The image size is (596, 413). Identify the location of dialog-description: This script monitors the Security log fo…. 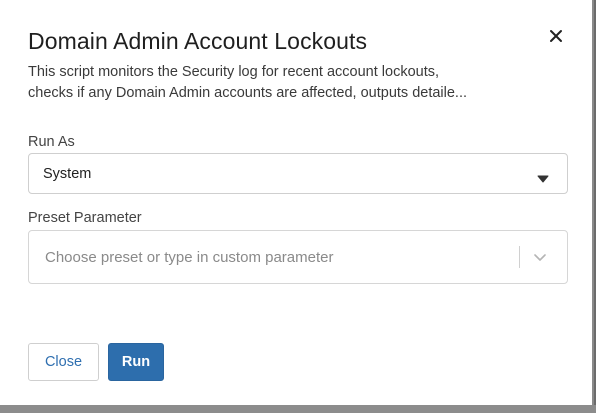
(283, 83).